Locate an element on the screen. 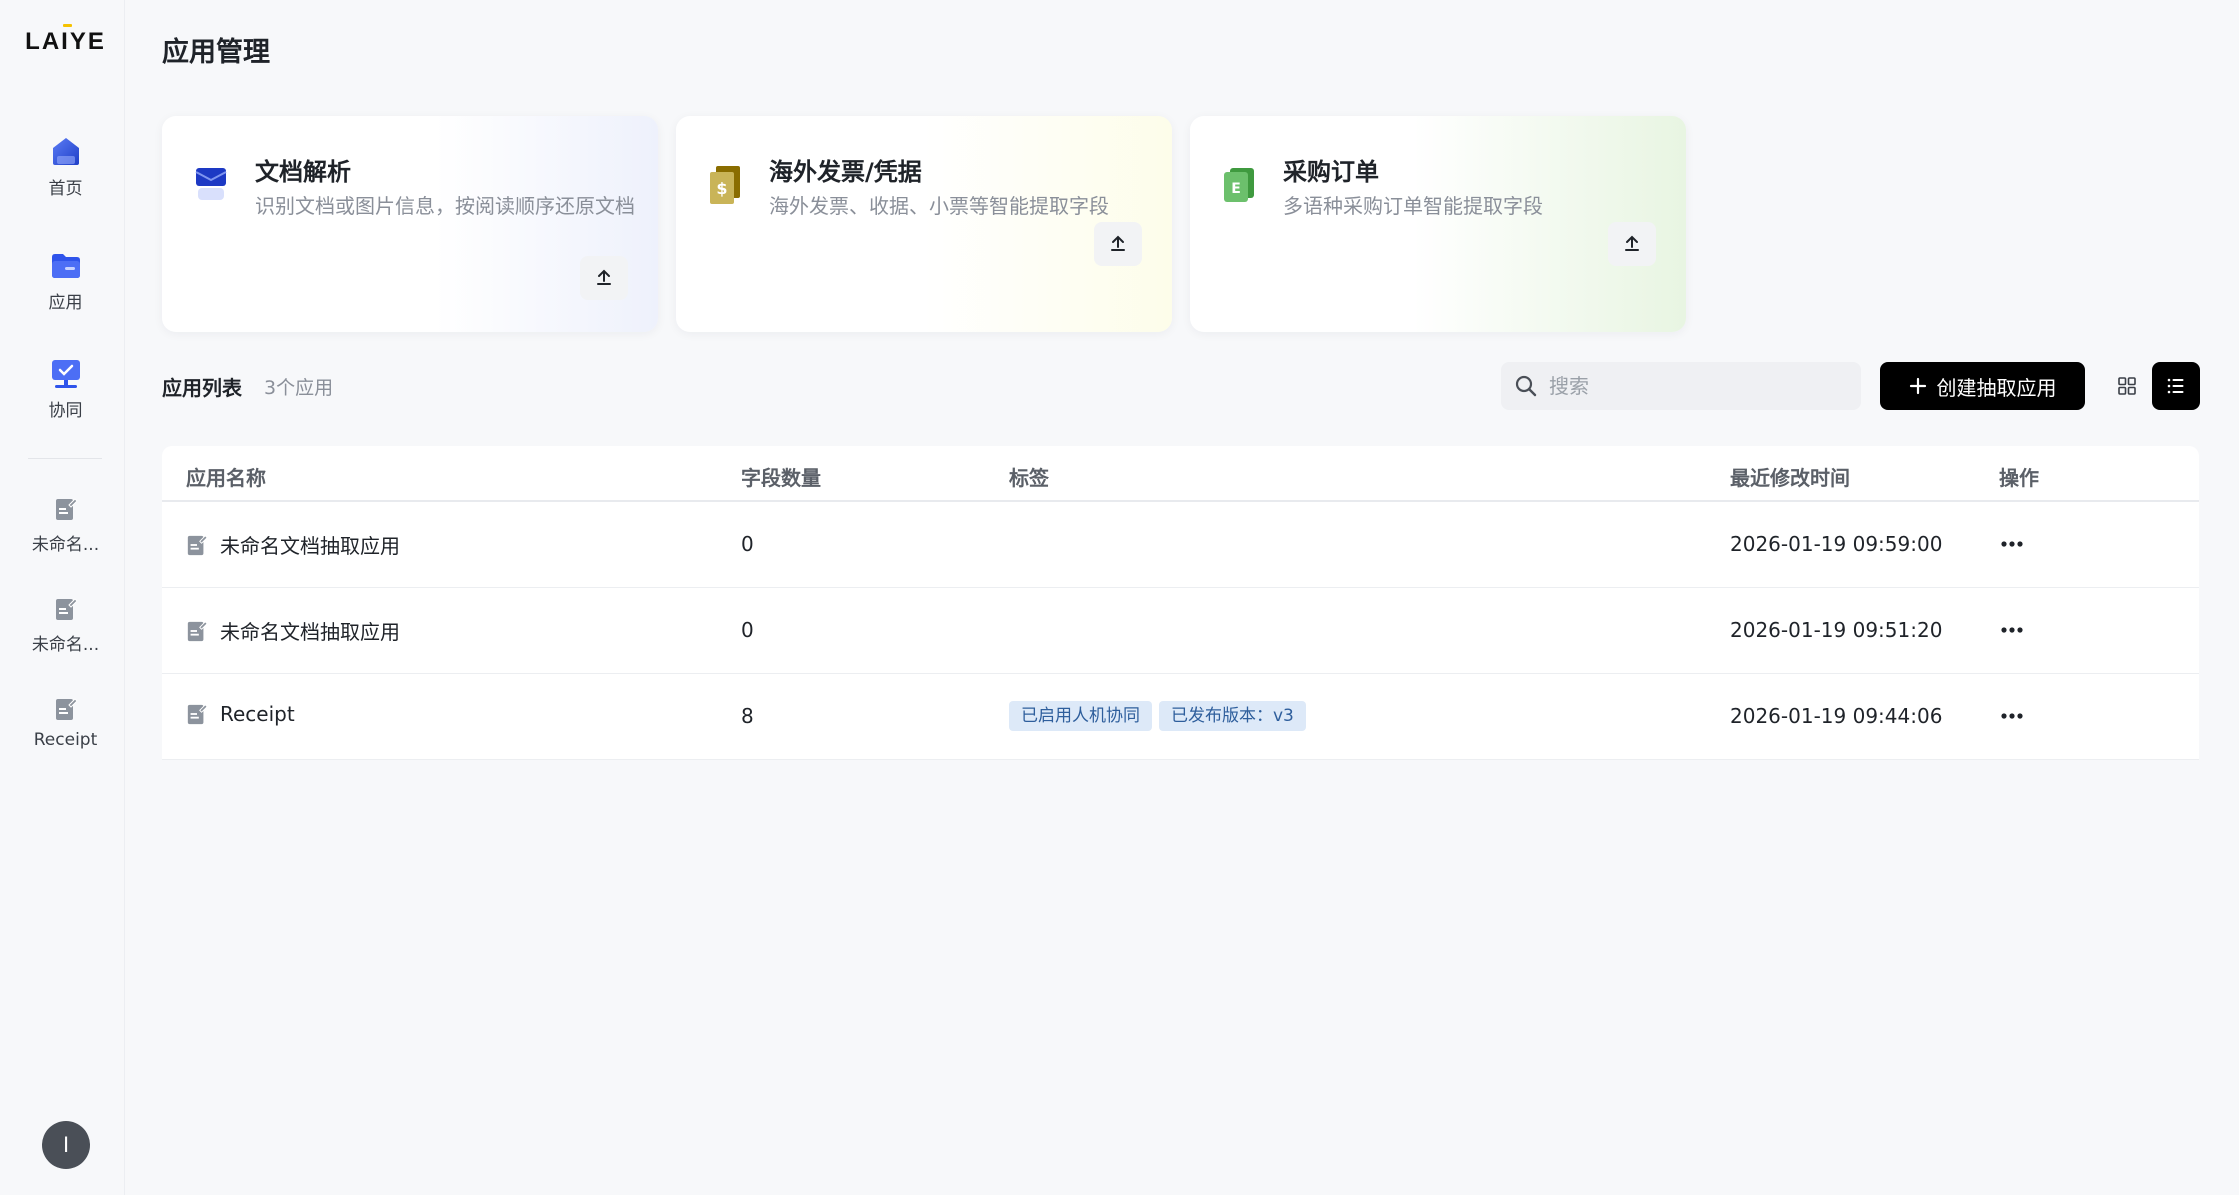  app-list-title: 应用列表 is located at coordinates (202, 388).